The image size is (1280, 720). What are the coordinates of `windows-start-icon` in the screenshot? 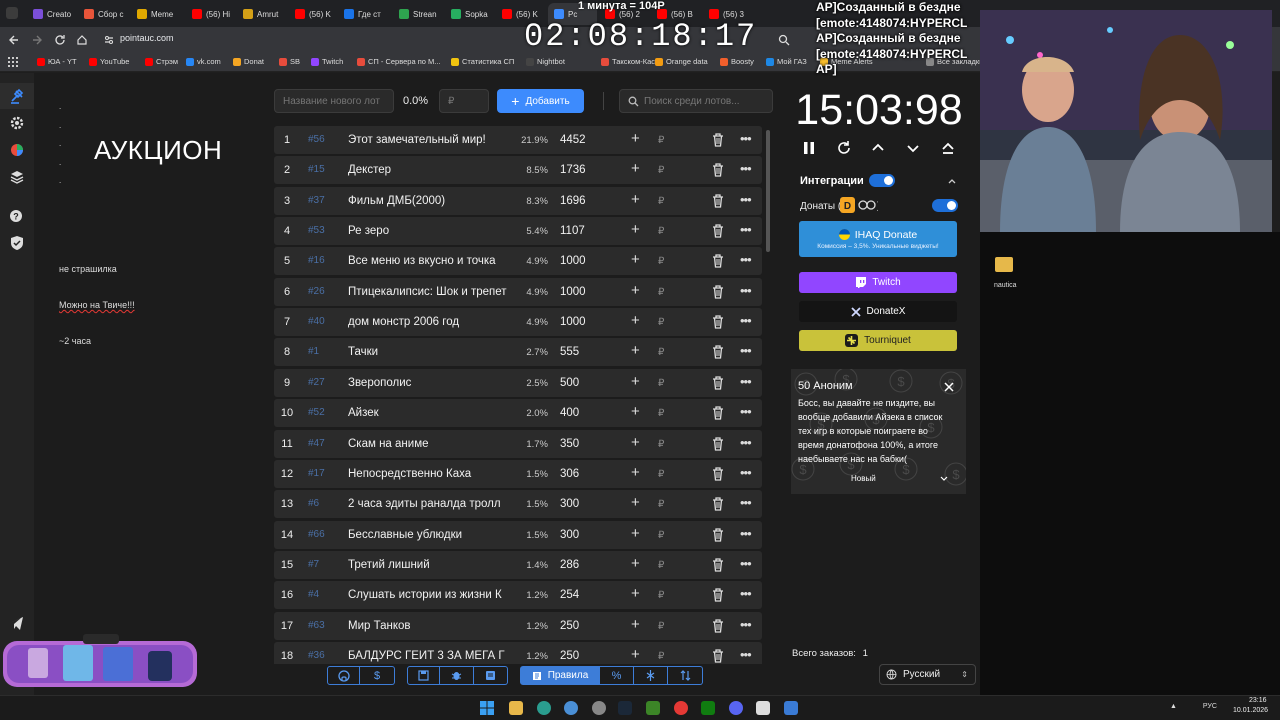 It's located at (487, 708).